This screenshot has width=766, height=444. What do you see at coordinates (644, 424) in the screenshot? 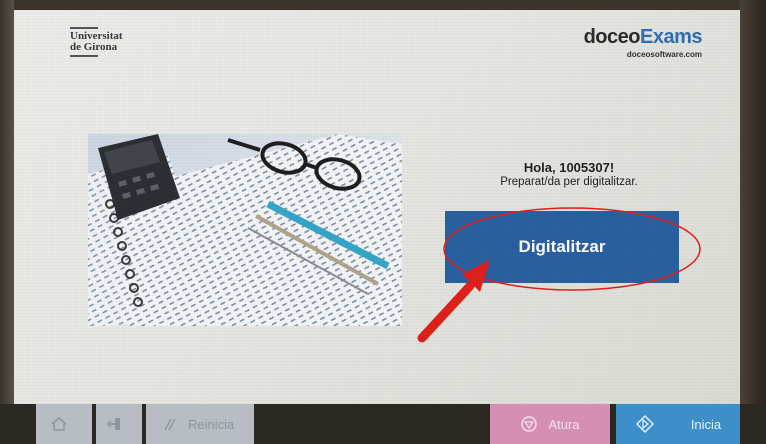
I see `start-icon` at bounding box center [644, 424].